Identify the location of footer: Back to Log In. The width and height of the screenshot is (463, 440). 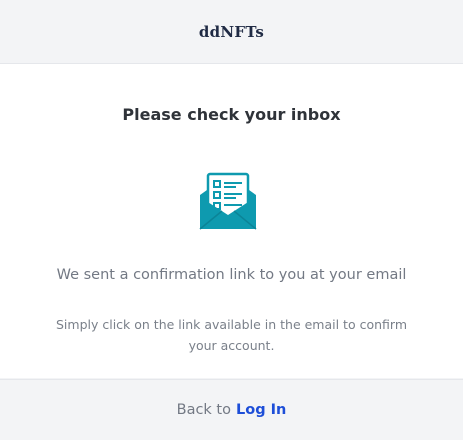
(231, 409).